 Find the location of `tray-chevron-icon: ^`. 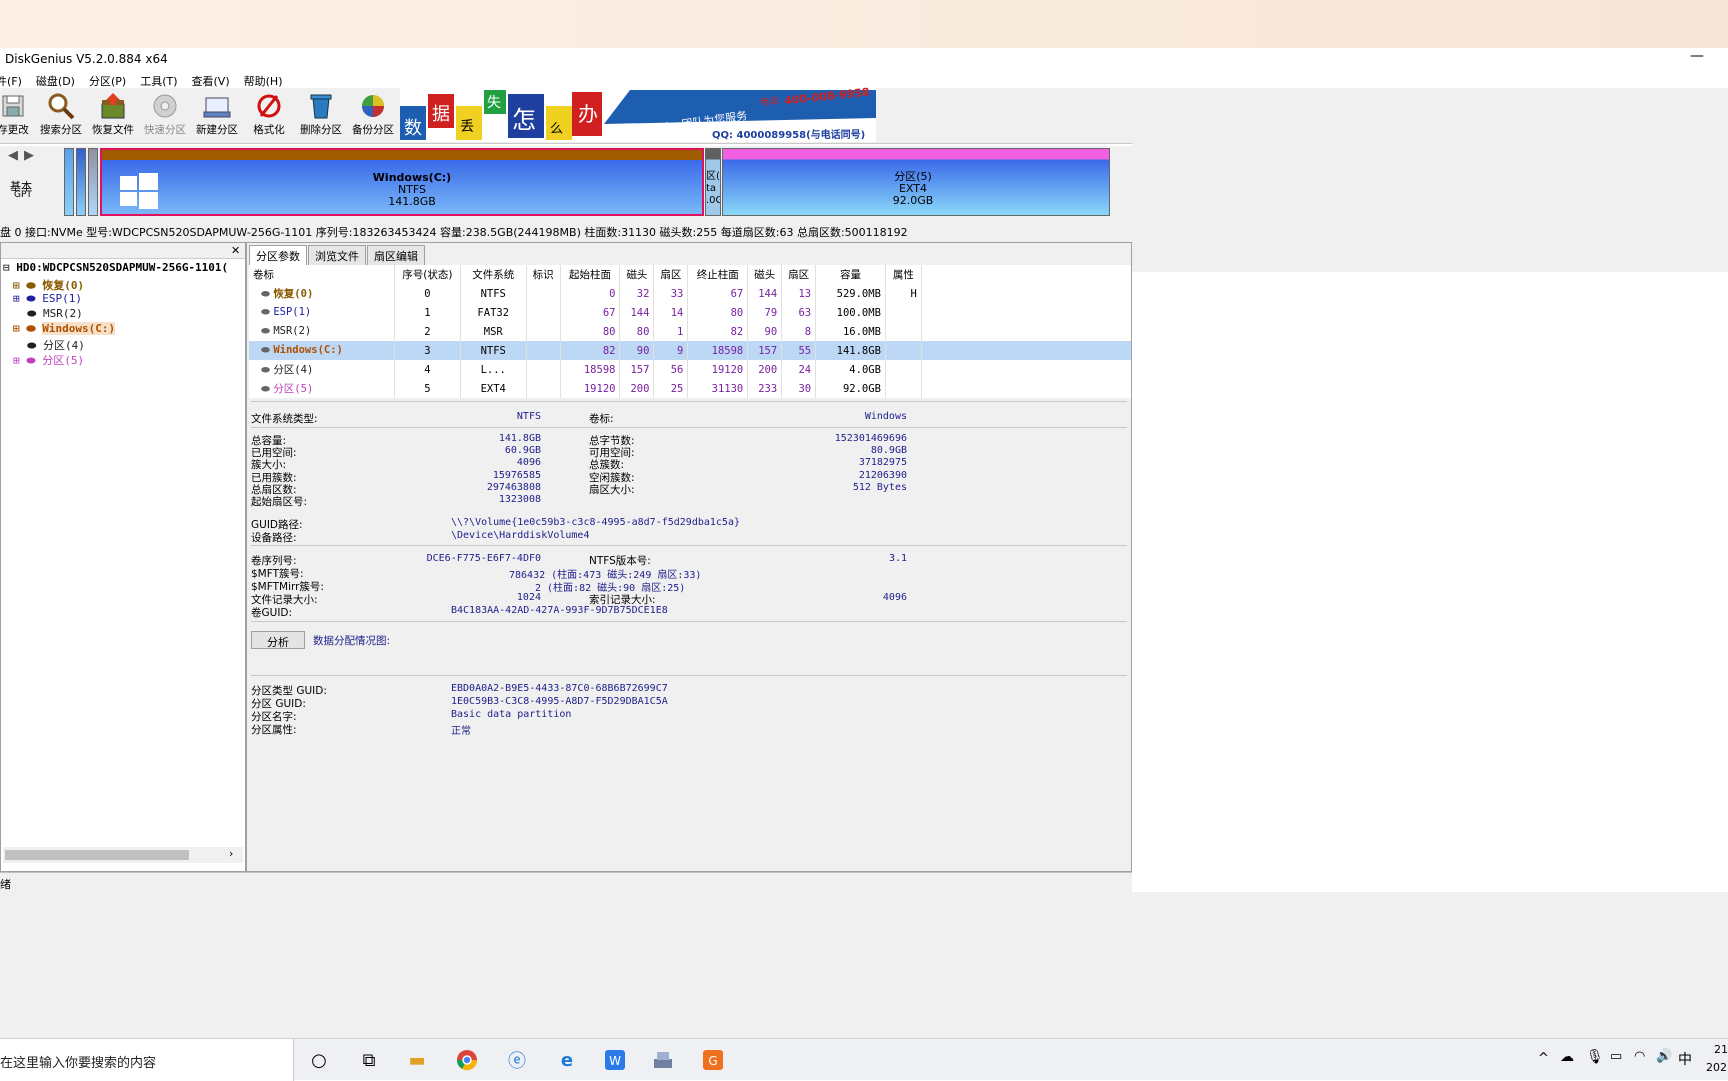

tray-chevron-icon: ^ is located at coordinates (1543, 1058).